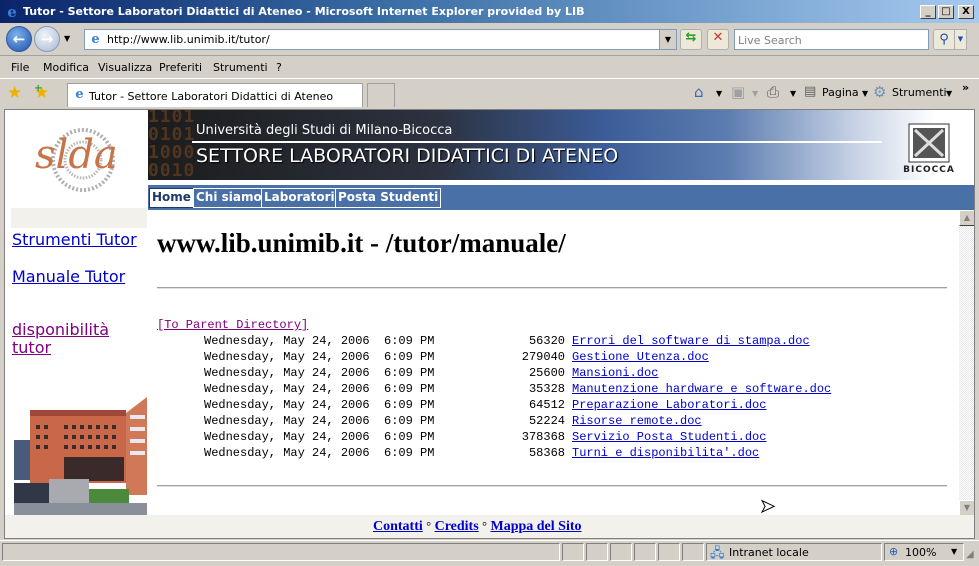 Image resolution: width=979 pixels, height=566 pixels. Describe the element at coordinates (74, 239) in the screenshot. I see `sidebar-link-strumenti-tutor: Strumenti Tutor` at that location.